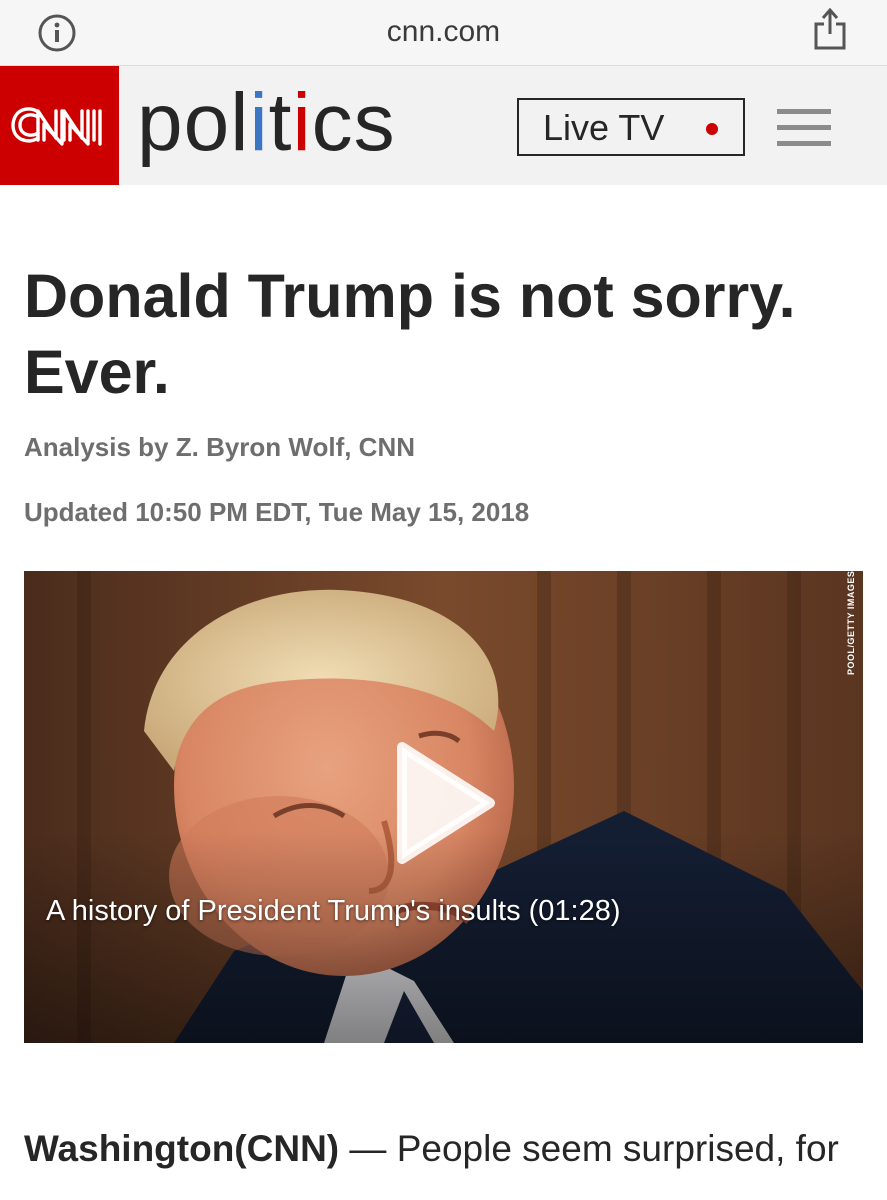 This screenshot has width=887, height=1200. I want to click on browser-url-bar: cnn.com, so click(443, 33).